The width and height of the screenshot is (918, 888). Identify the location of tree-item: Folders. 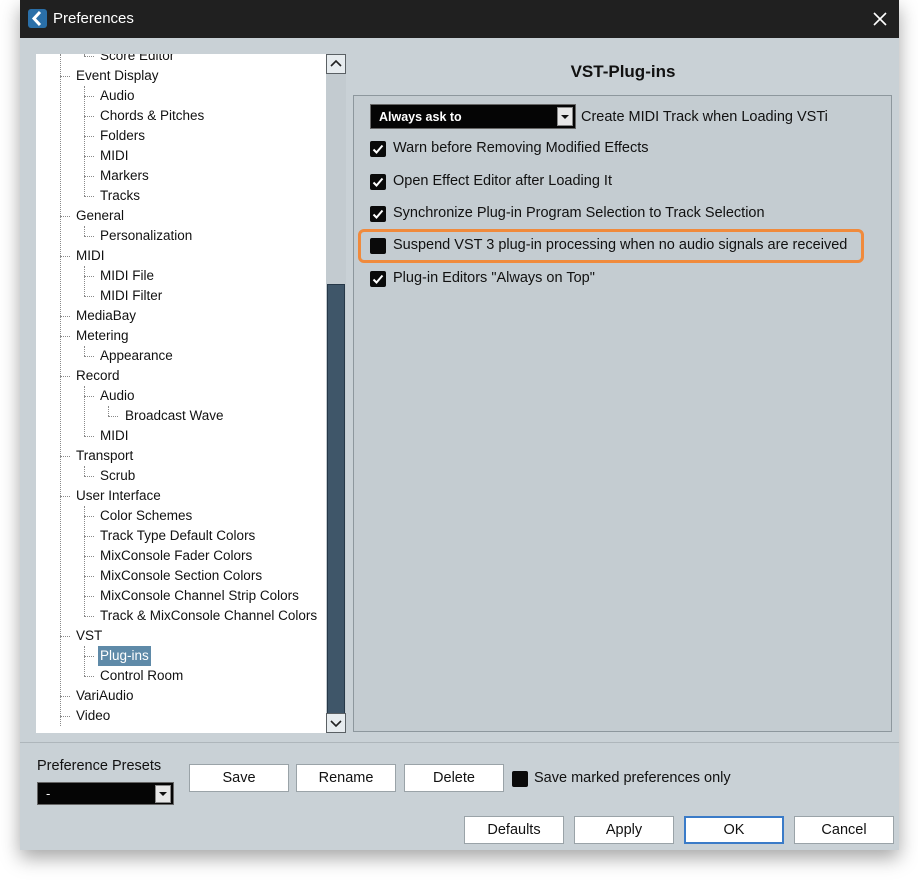
(122, 136).